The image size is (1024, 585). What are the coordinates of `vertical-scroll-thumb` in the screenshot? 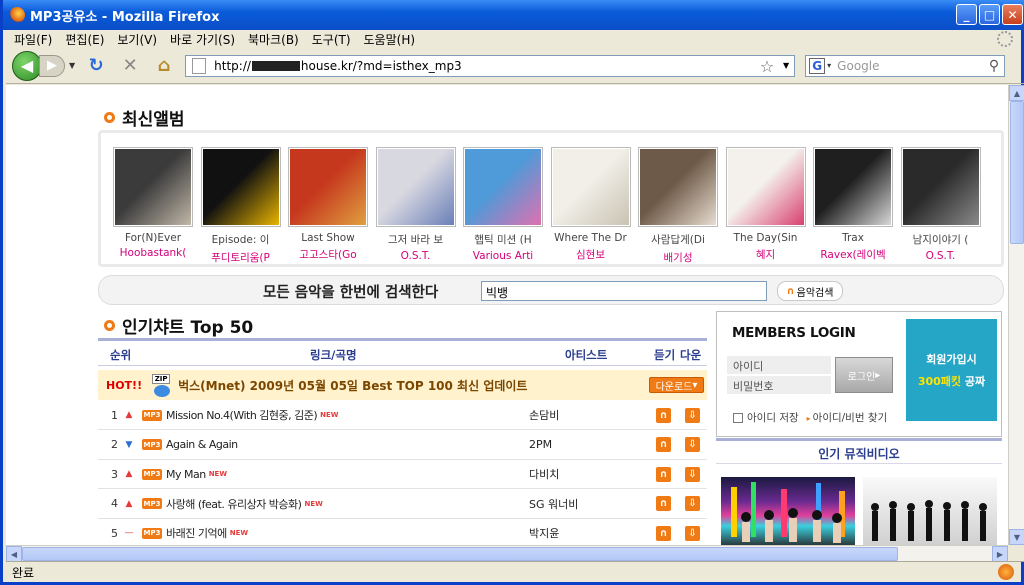 It's located at (1017, 172).